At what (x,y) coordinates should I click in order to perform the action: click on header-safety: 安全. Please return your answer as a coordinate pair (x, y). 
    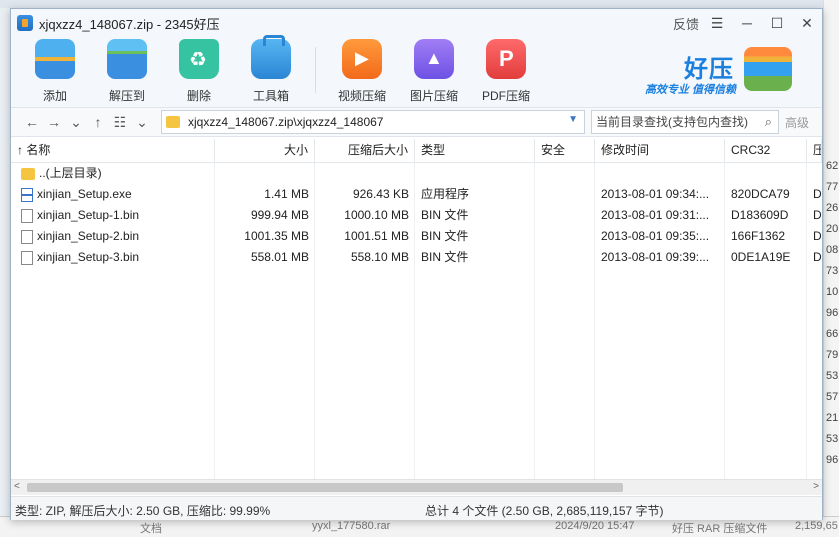
    Looking at the image, I should click on (565, 150).